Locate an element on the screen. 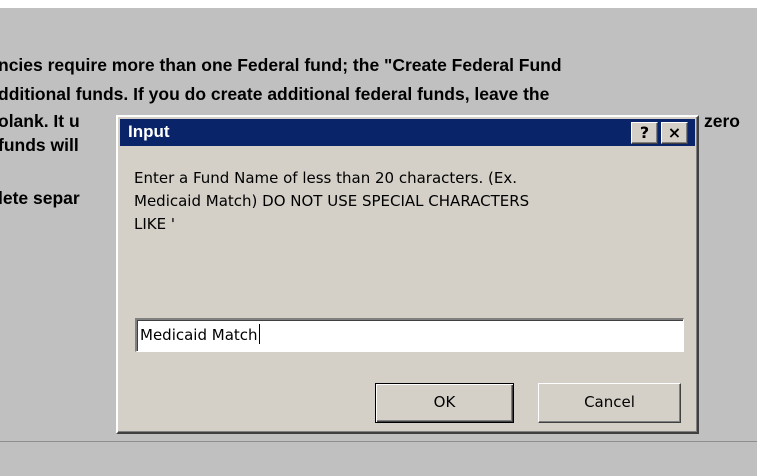 The image size is (757, 476). background-text-line-3-right: zero is located at coordinates (722, 121).